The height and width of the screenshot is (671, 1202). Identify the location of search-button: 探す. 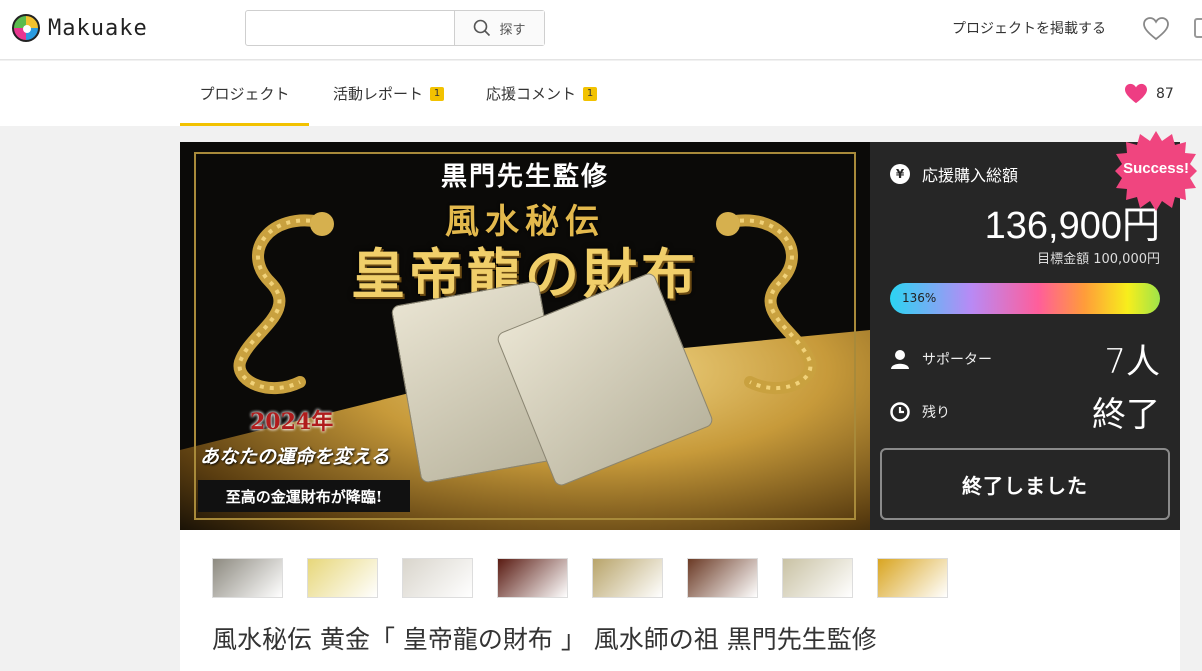
(499, 28).